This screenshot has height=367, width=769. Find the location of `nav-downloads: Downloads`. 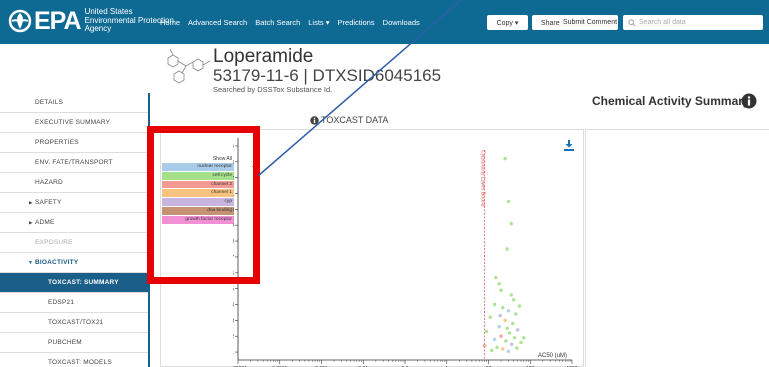

nav-downloads: Downloads is located at coordinates (401, 22).